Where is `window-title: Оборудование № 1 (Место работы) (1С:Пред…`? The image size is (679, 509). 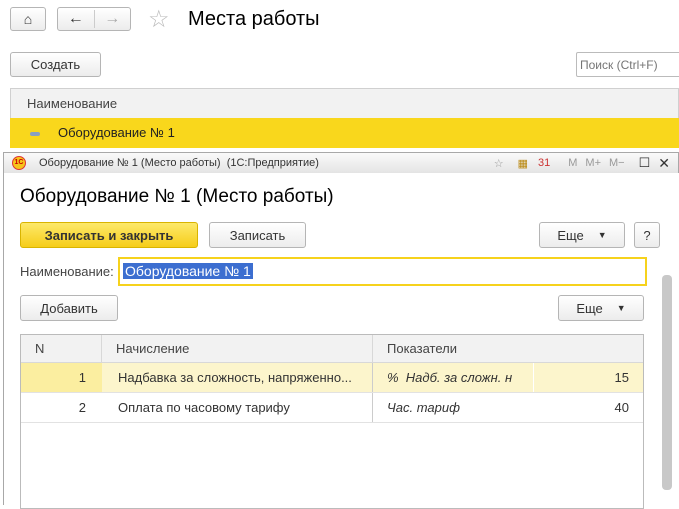
window-title: Оборудование № 1 (Место работы) (1С:Пред… is located at coordinates (179, 163).